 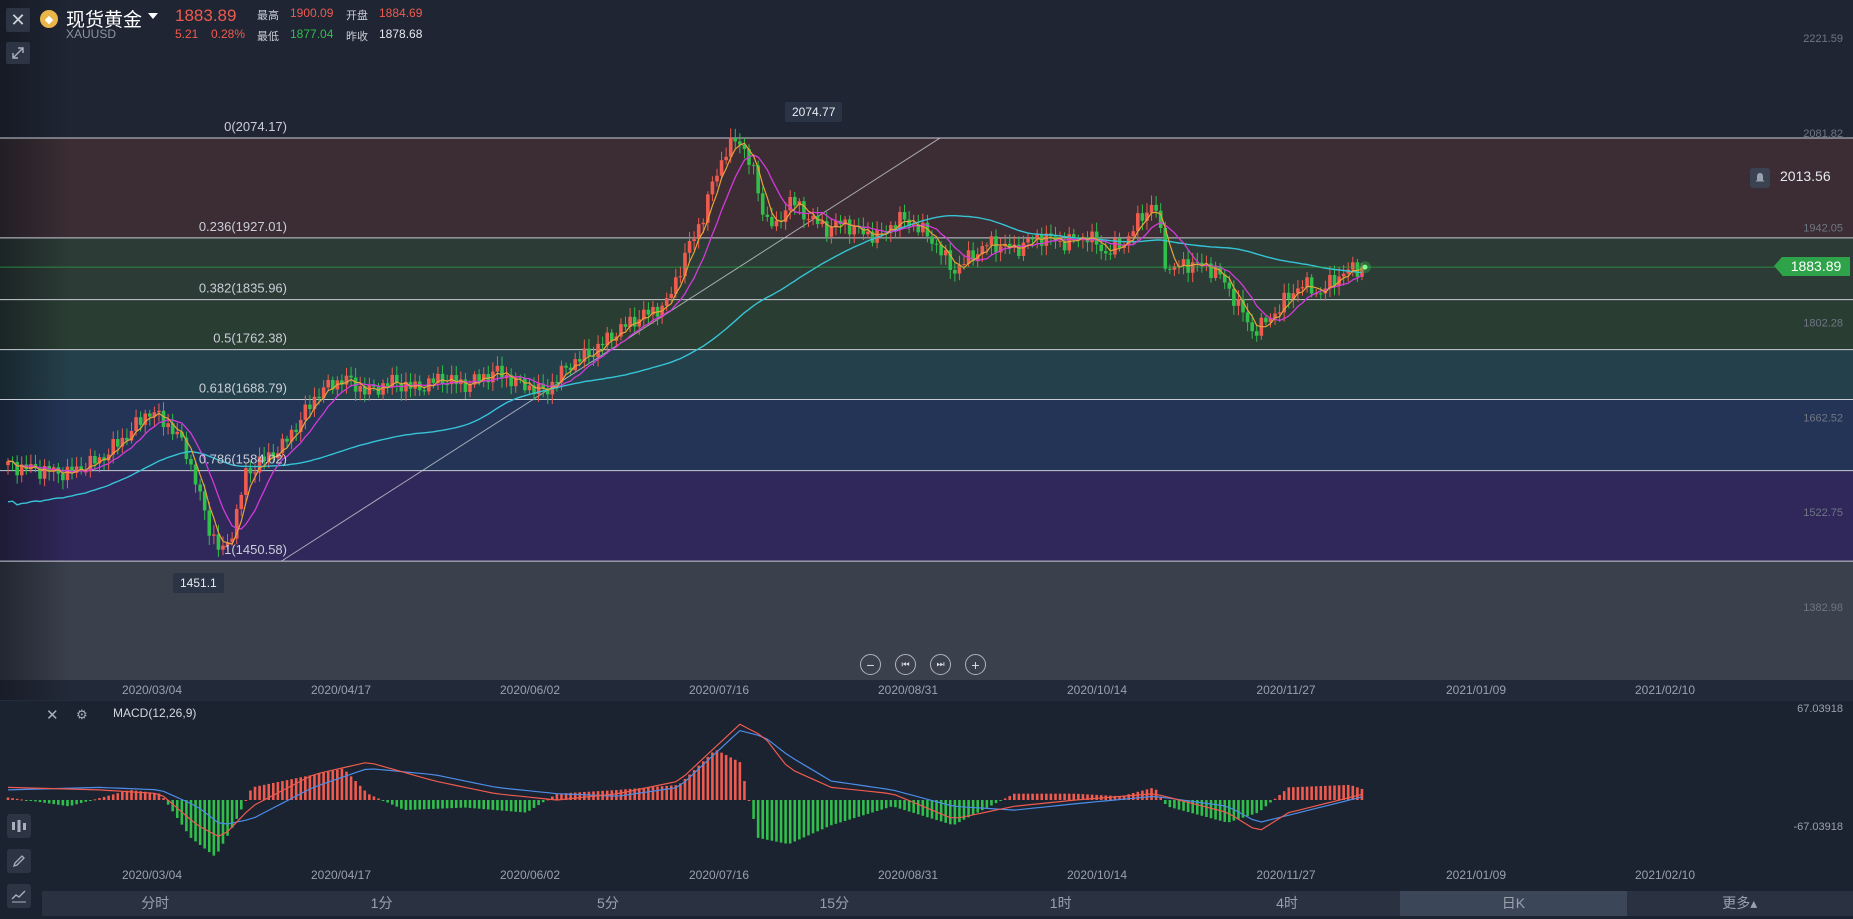 What do you see at coordinates (18, 20) in the screenshot?
I see `close-chart-button: ✕` at bounding box center [18, 20].